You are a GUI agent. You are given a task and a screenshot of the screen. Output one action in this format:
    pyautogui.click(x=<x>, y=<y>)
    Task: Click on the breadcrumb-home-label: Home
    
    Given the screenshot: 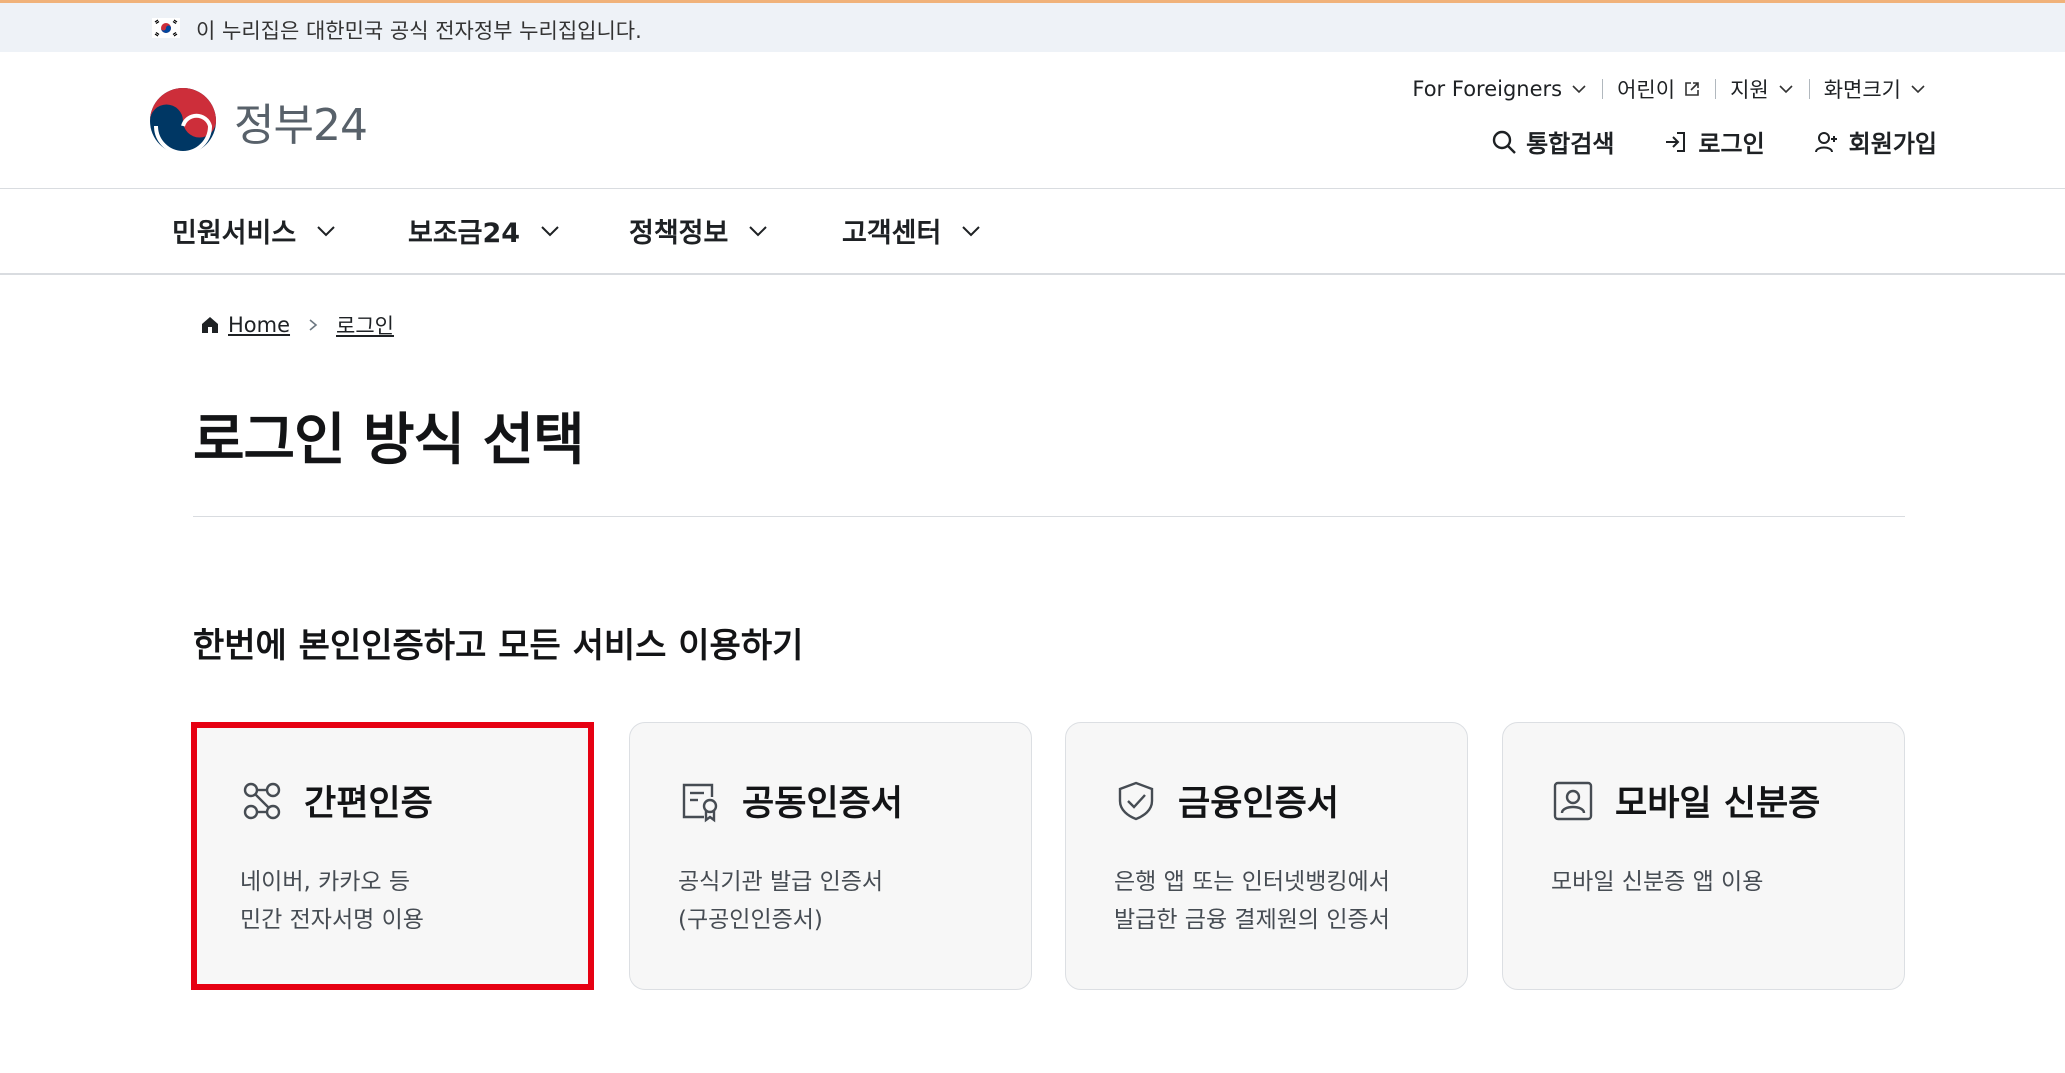 What is the action you would take?
    pyautogui.click(x=259, y=325)
    